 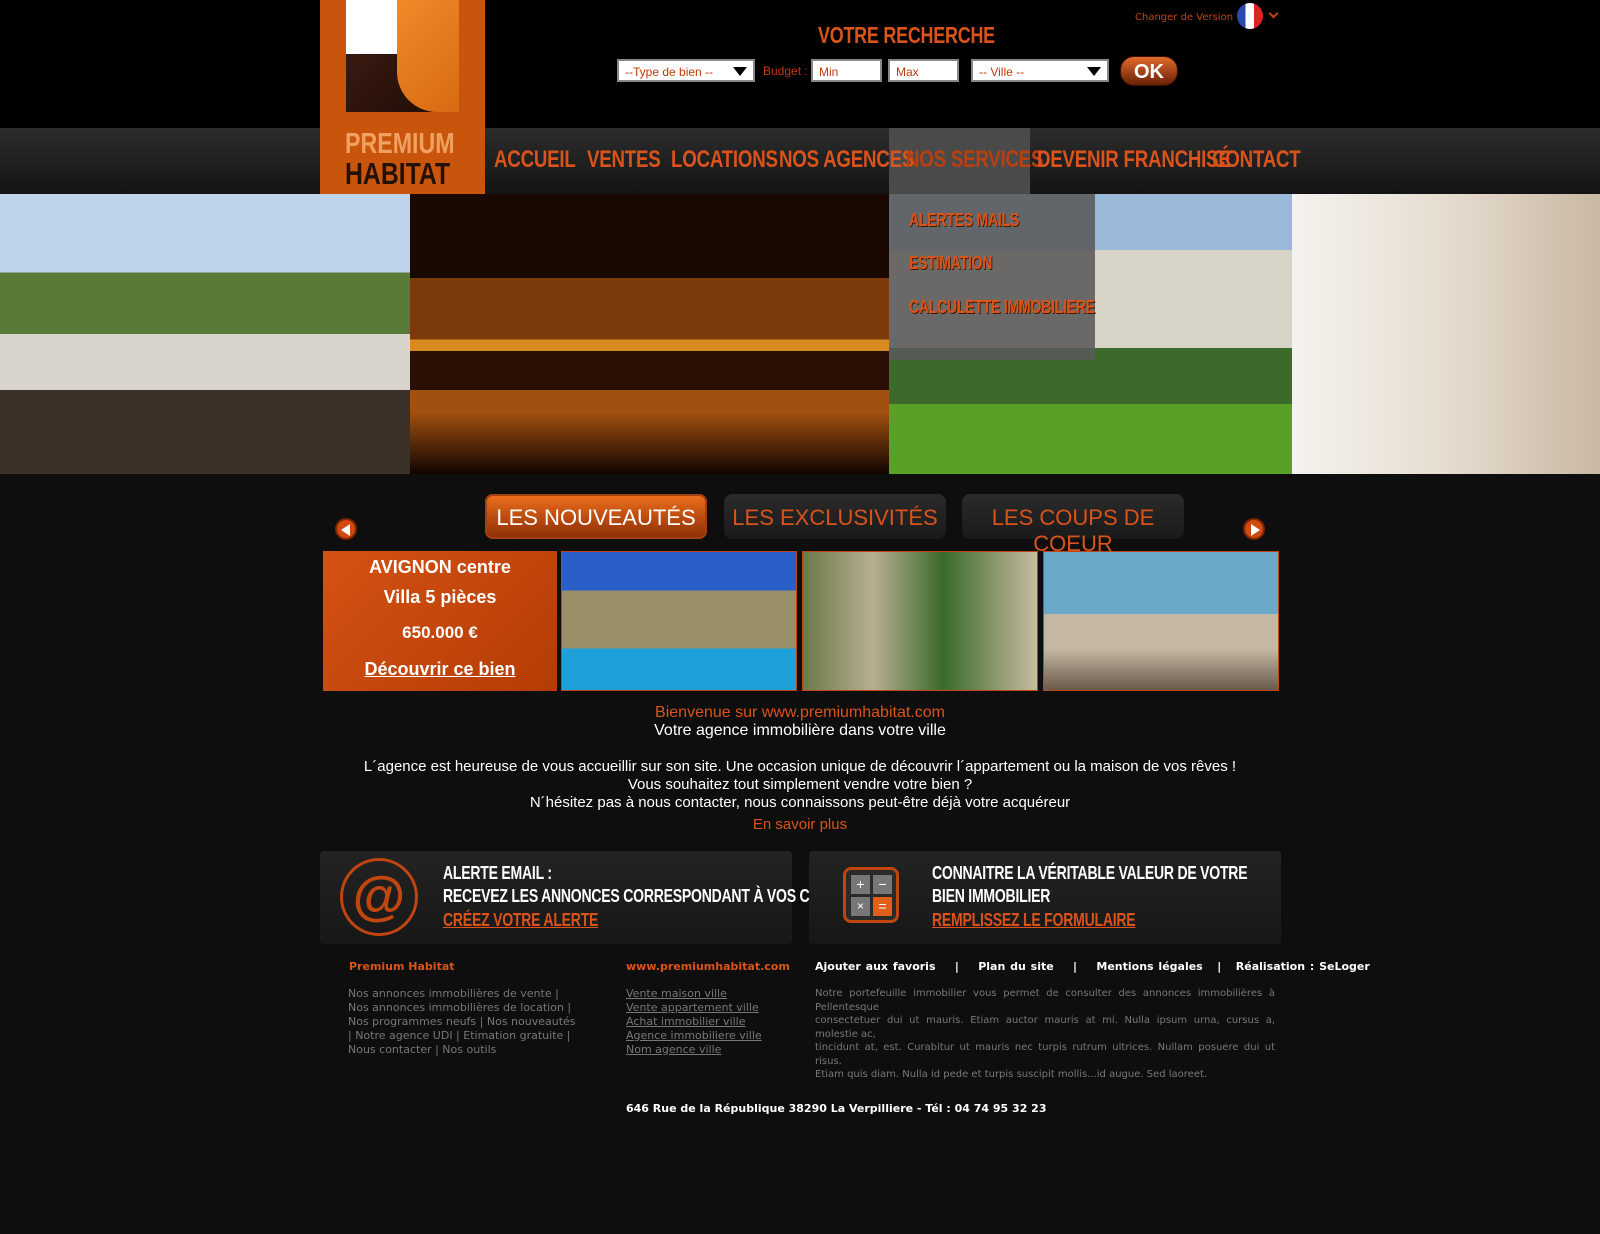 I want to click on footer-link: Vente appartement ville, so click(x=694, y=1008).